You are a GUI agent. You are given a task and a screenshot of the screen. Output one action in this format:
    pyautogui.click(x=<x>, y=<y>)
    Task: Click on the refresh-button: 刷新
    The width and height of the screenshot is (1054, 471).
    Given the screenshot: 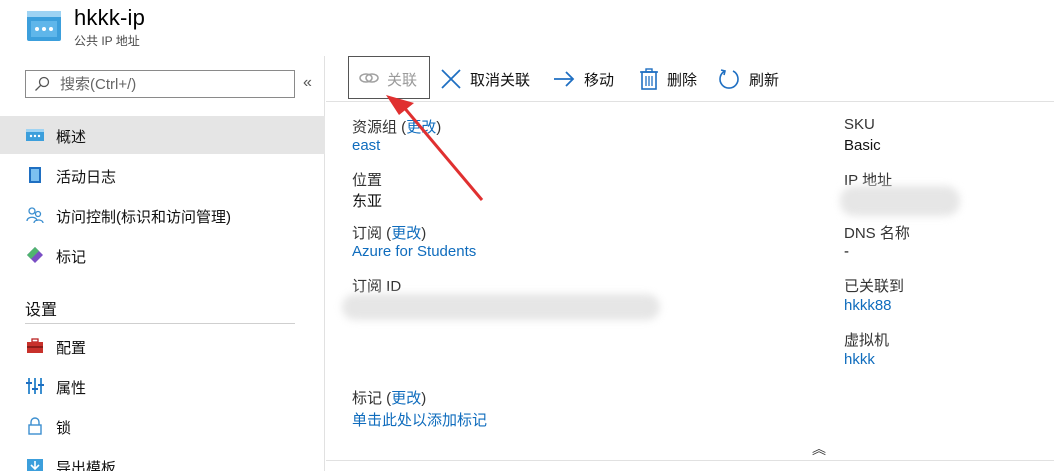 What is the action you would take?
    pyautogui.click(x=753, y=78)
    